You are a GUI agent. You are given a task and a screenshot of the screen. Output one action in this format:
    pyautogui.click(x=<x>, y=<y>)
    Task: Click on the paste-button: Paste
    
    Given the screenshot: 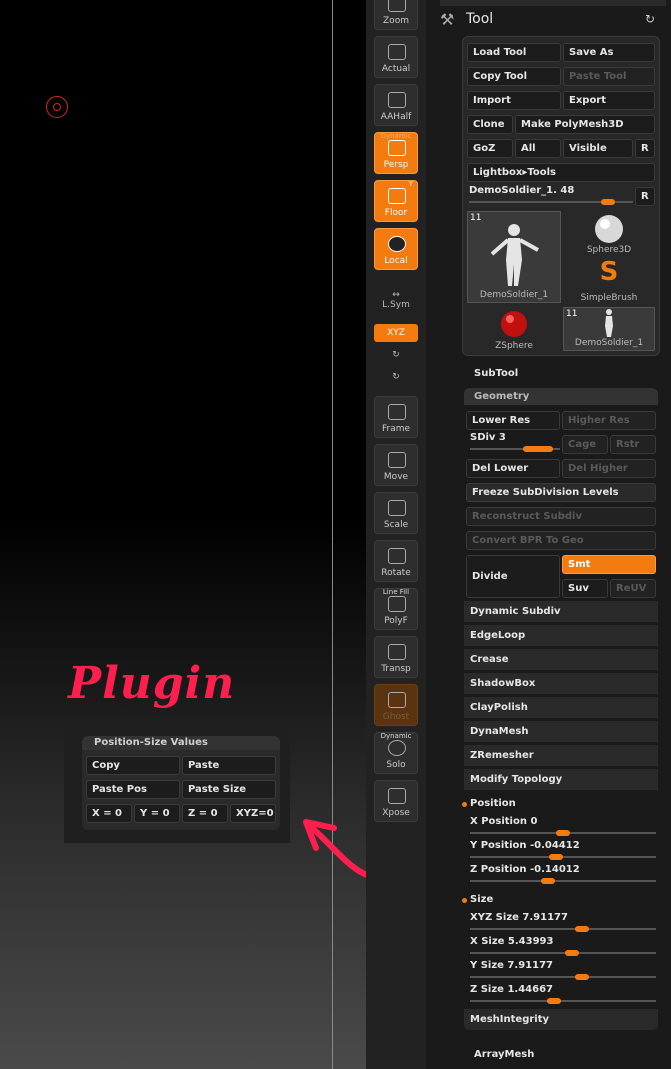 What is the action you would take?
    pyautogui.click(x=229, y=765)
    